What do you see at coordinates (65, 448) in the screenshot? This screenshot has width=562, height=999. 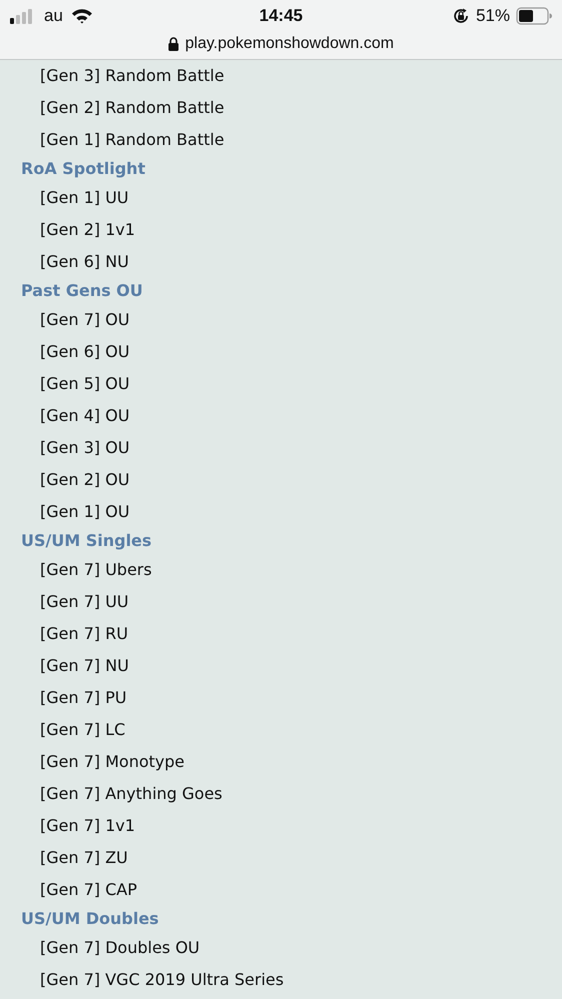 I see `format-item: [Gen 3] OU` at bounding box center [65, 448].